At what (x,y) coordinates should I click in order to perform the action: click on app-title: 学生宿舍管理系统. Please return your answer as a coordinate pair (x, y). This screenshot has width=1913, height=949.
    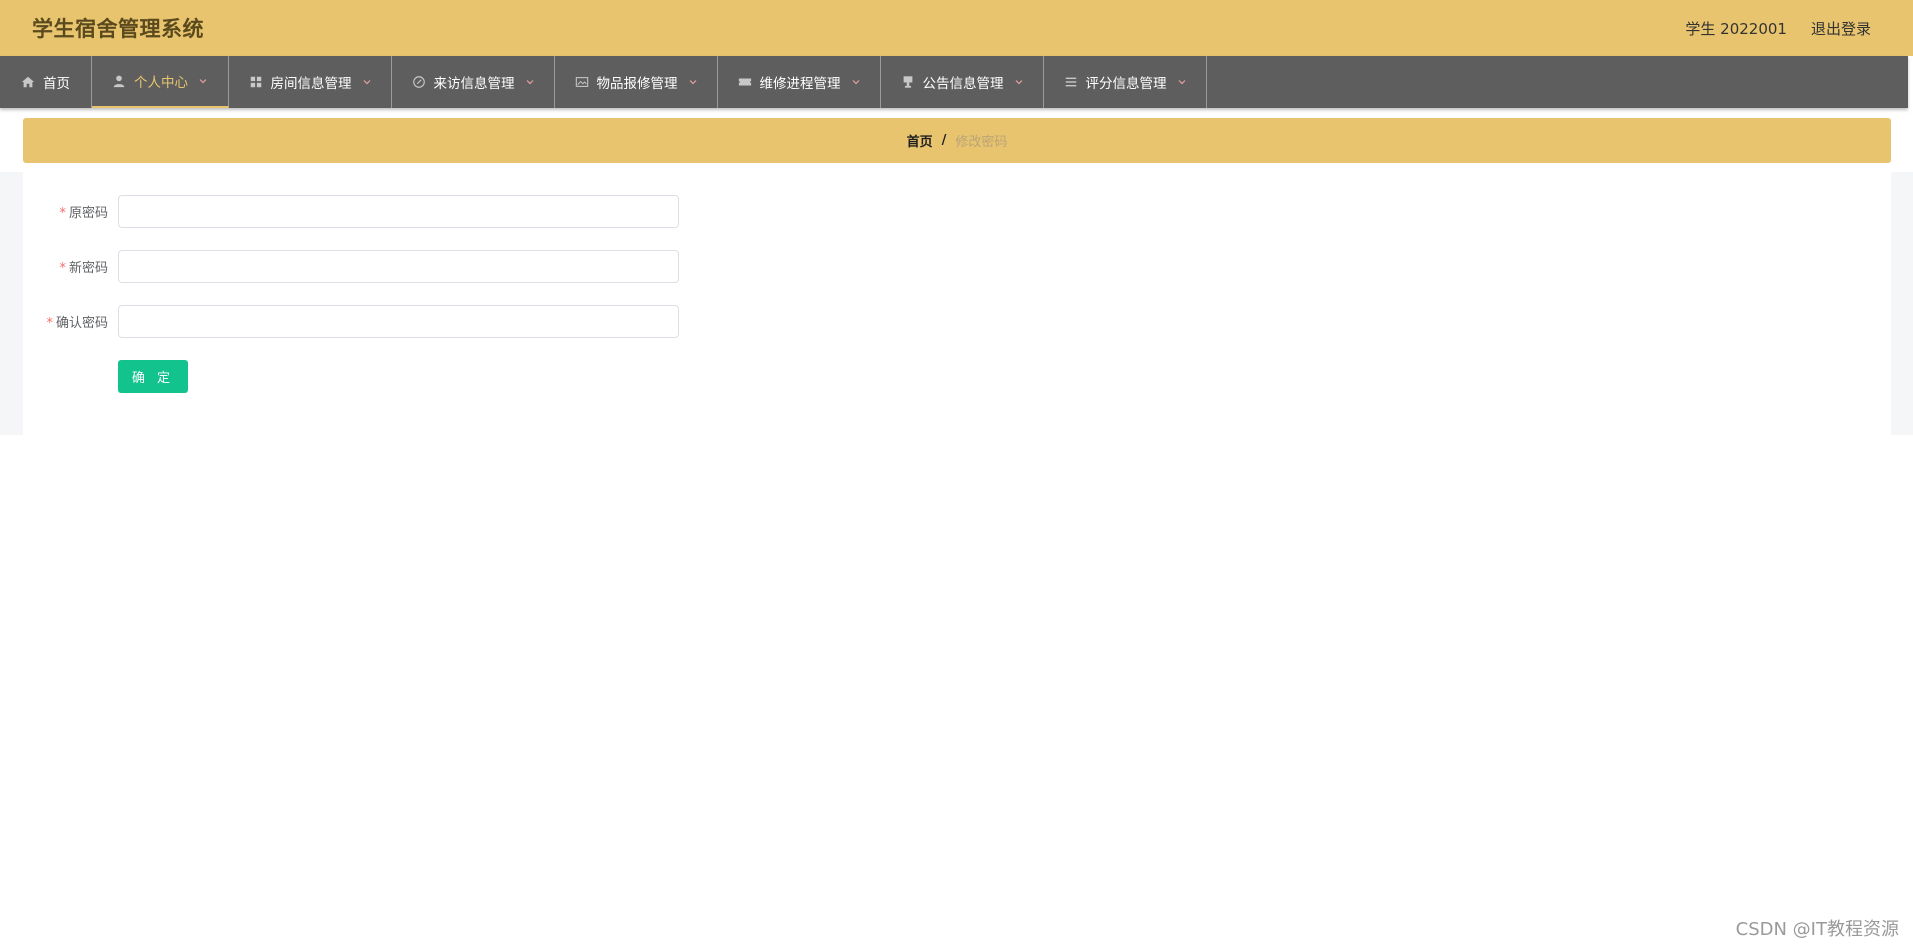
    Looking at the image, I should click on (118, 29).